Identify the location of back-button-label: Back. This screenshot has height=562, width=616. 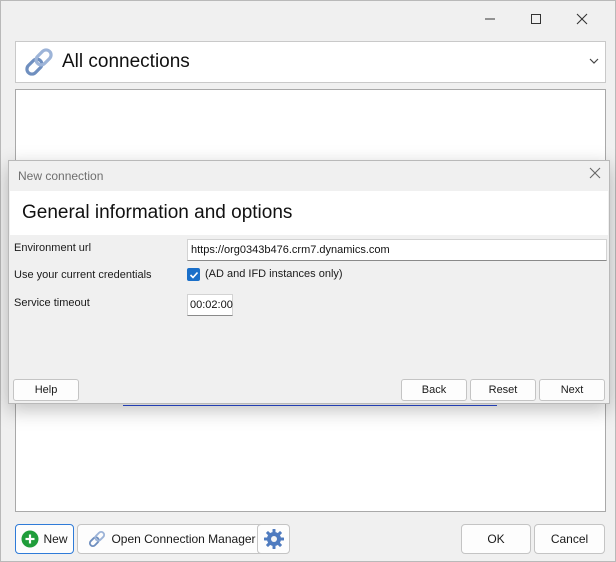
(434, 390).